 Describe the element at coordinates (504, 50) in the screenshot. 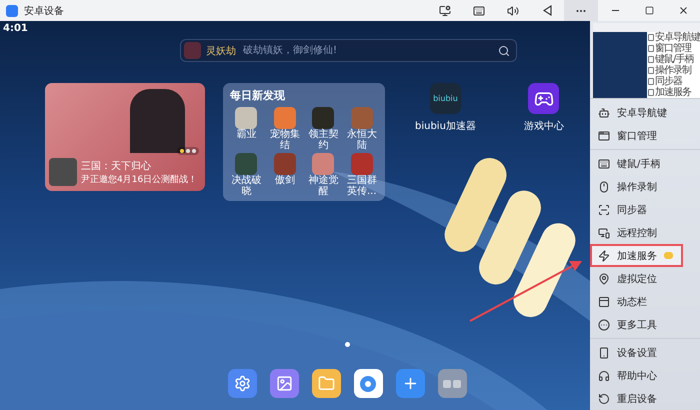

I see `search-icon` at that location.